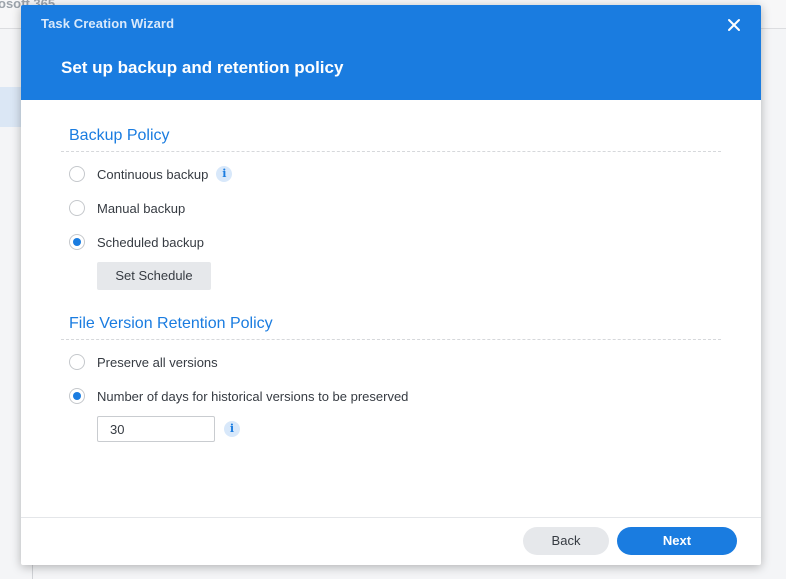 The width and height of the screenshot is (786, 579). Describe the element at coordinates (202, 67) in the screenshot. I see `step-title: Set up backup and retention policy` at that location.